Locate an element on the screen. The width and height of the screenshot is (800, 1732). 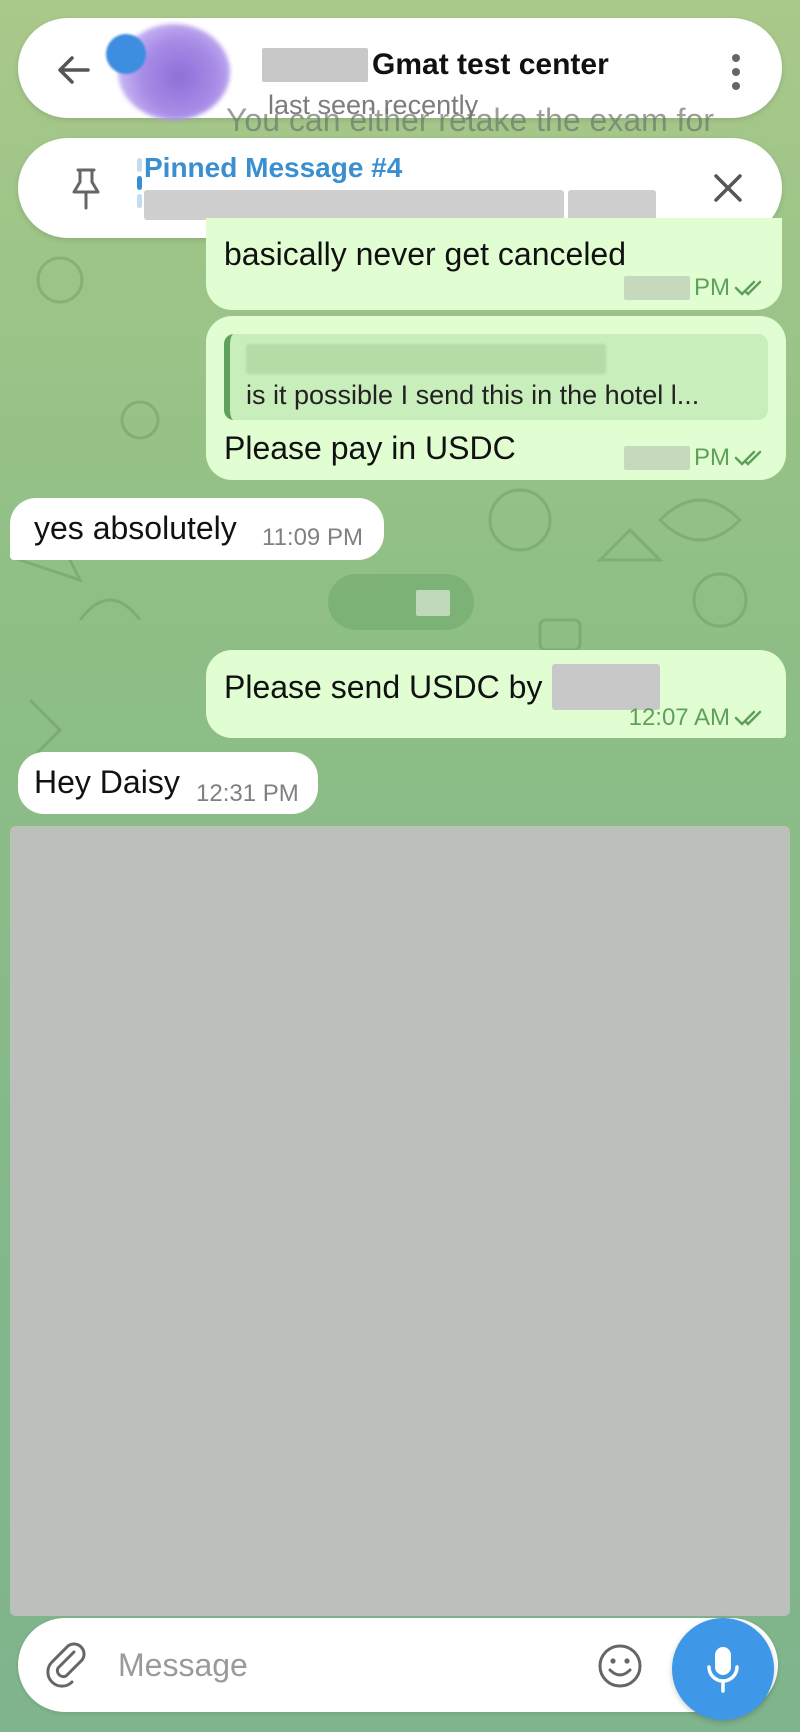
message-time: 12:31 PM is located at coordinates (247, 793).